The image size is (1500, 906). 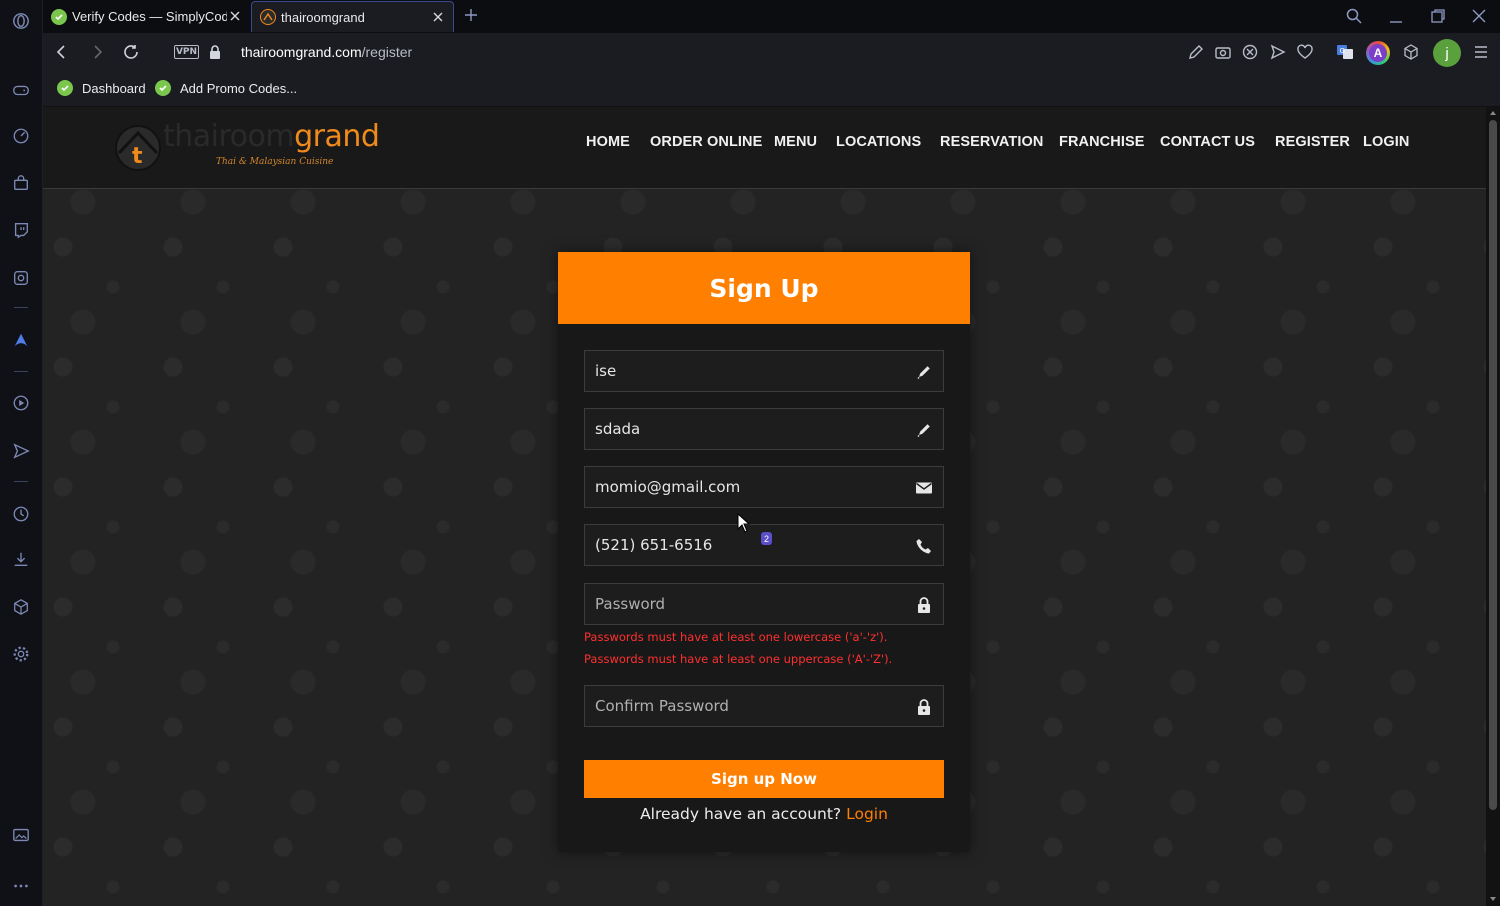 I want to click on nav-locations: LOCATIONS, so click(x=878, y=142).